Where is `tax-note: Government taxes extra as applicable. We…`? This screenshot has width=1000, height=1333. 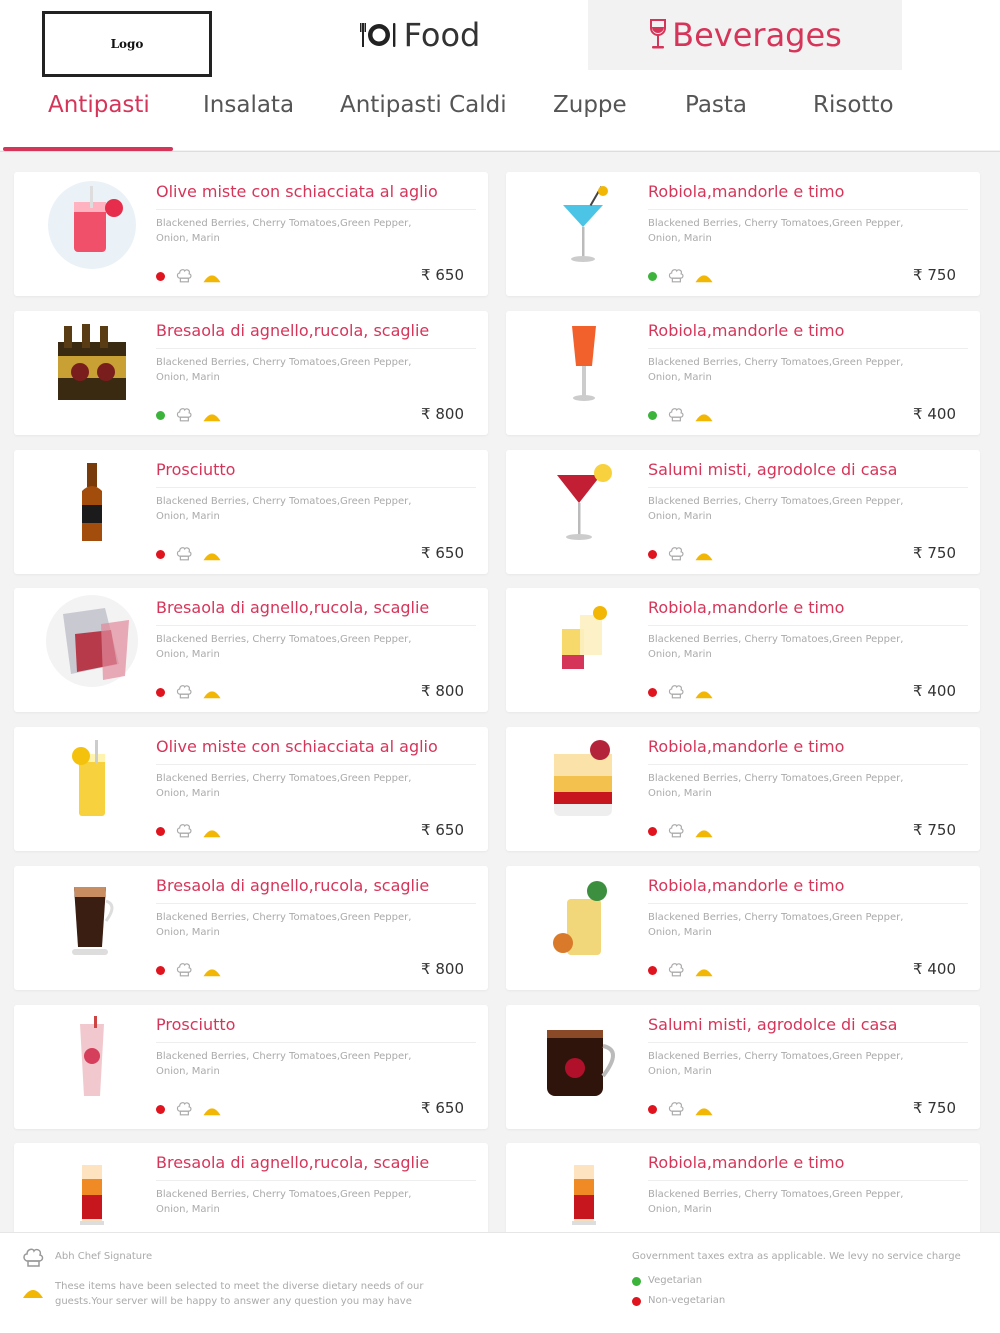 tax-note: Government taxes extra as applicable. We… is located at coordinates (796, 1256).